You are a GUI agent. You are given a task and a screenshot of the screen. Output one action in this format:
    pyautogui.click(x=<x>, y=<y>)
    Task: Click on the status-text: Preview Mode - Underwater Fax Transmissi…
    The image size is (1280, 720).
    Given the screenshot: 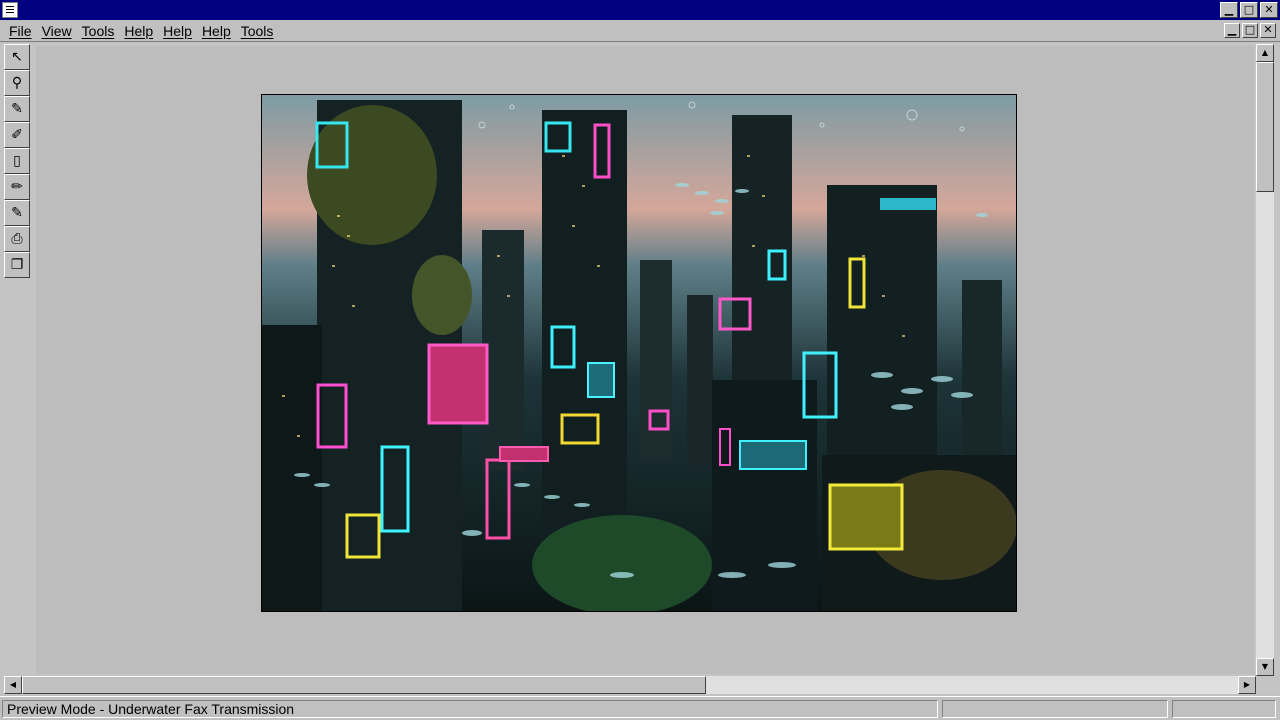 What is the action you would take?
    pyautogui.click(x=470, y=709)
    